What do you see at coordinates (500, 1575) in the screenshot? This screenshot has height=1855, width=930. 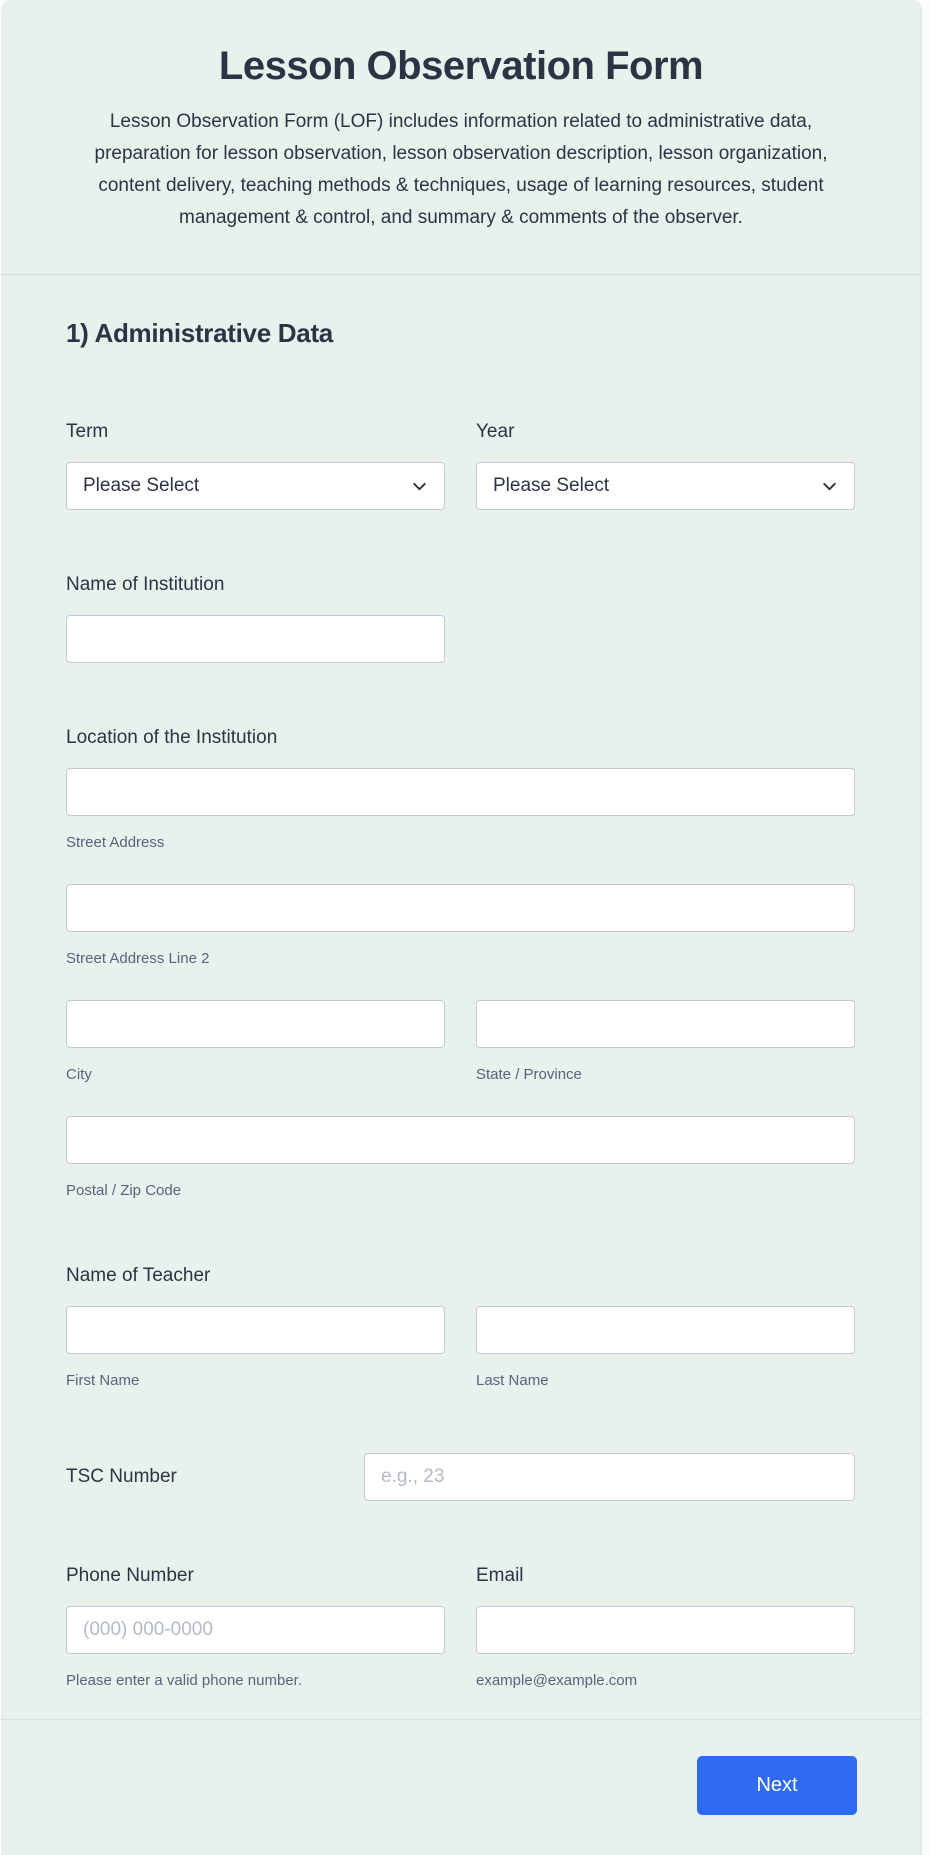 I see `email-label: Email` at bounding box center [500, 1575].